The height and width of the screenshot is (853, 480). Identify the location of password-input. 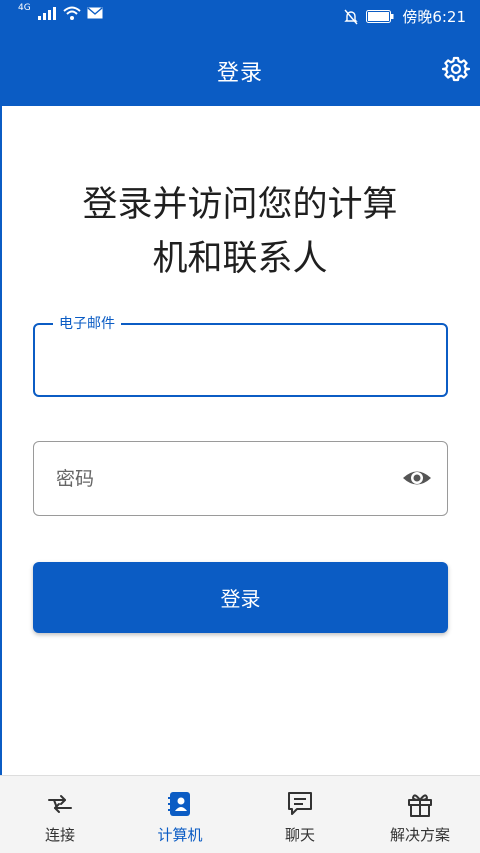
(221, 478).